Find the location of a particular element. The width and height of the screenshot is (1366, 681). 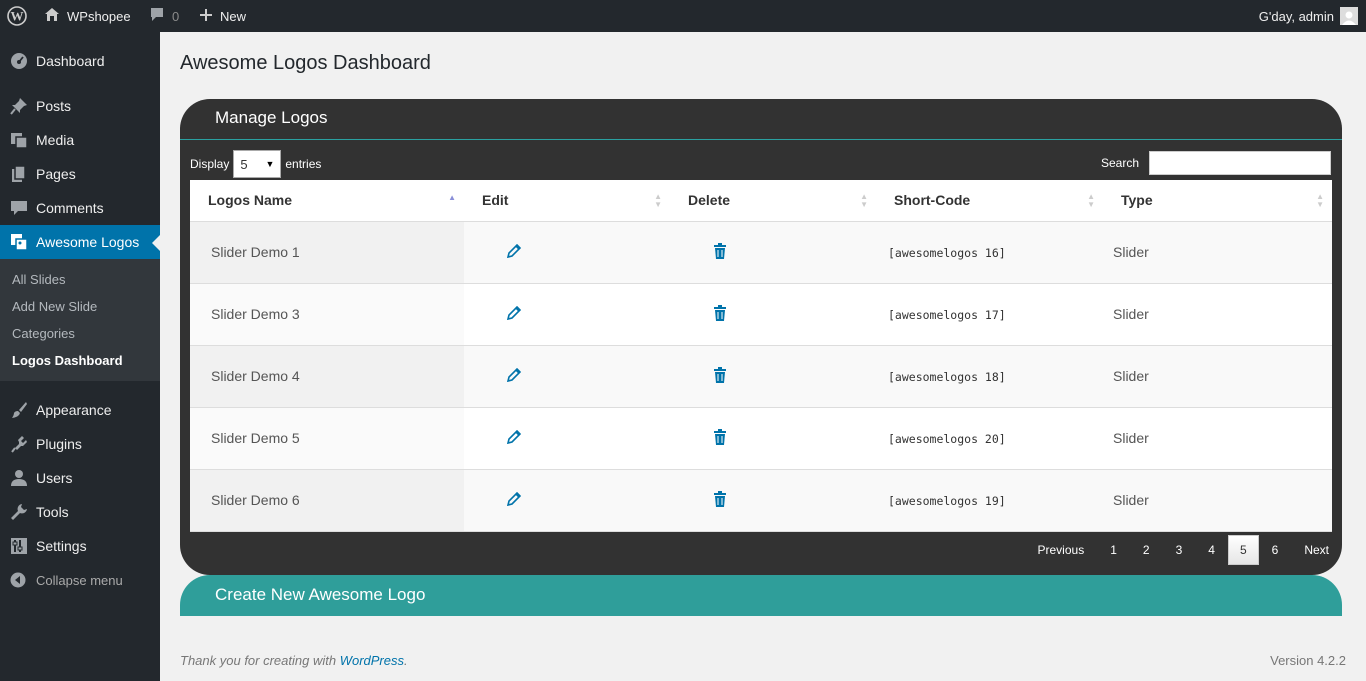

shortcode-cell: [awesomelogos 19] is located at coordinates (989, 500).